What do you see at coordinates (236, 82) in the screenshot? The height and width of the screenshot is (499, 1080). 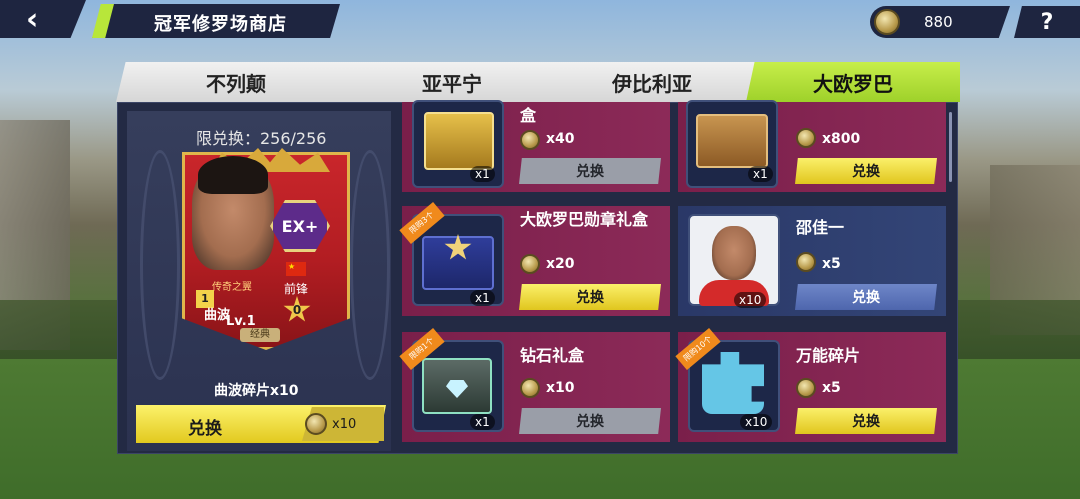 I see `tab-britain: 不列颠` at bounding box center [236, 82].